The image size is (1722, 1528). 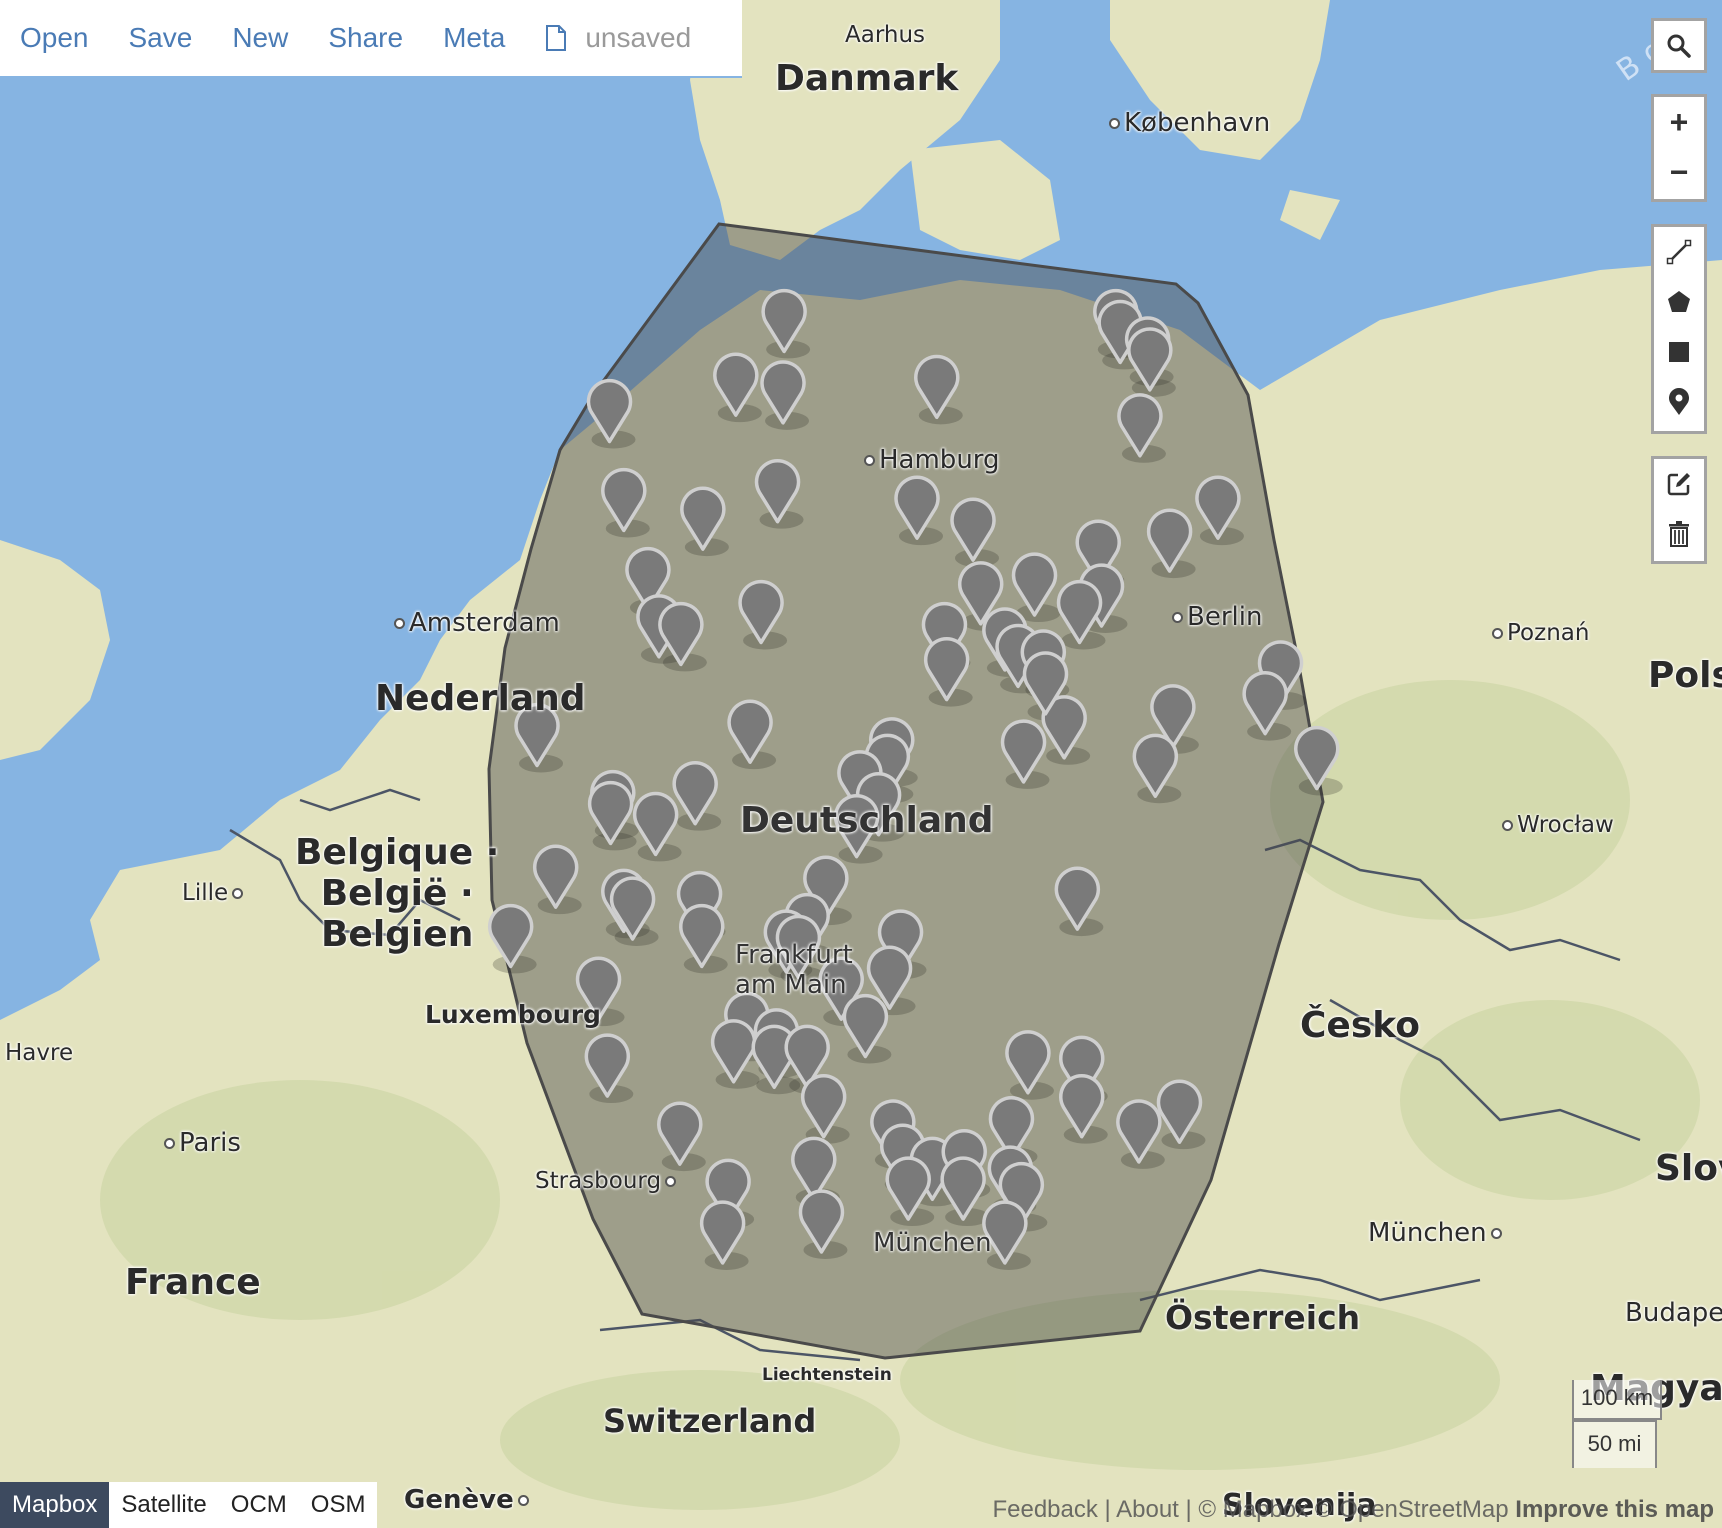 I want to click on file-status: unsaved, so click(x=618, y=38).